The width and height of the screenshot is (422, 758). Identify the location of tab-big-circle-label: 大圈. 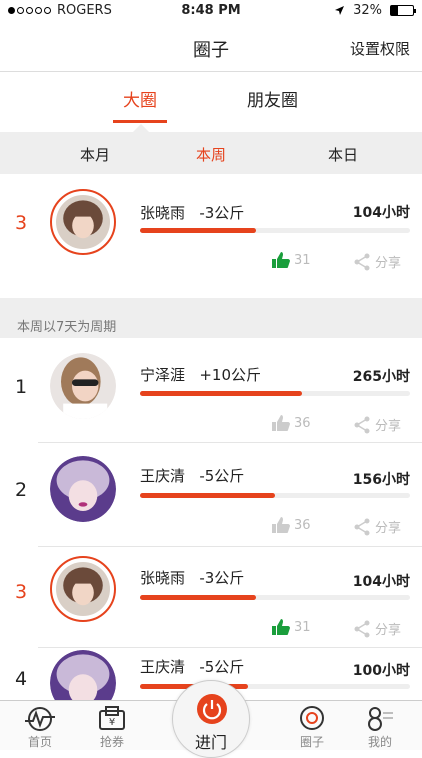
(140, 101).